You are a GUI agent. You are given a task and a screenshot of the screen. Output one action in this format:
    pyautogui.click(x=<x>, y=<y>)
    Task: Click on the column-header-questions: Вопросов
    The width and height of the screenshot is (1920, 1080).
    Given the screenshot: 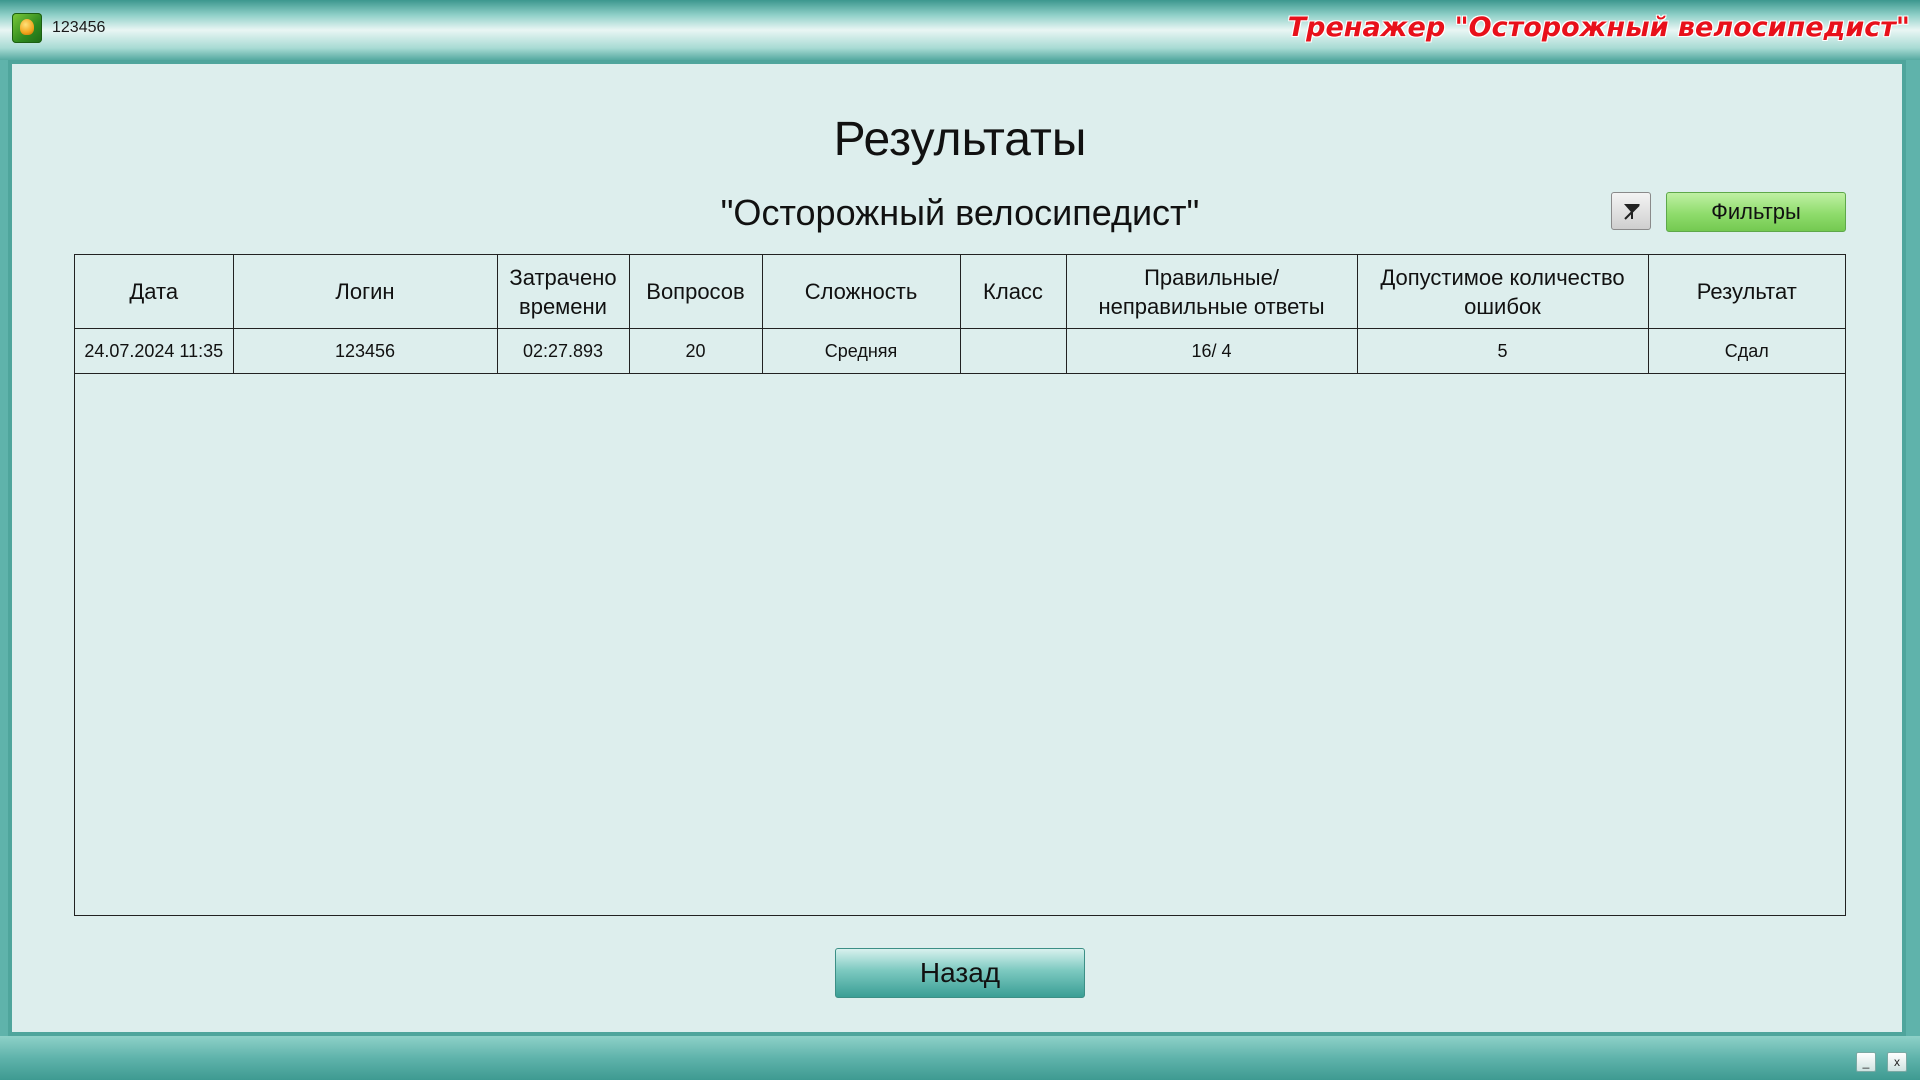 What is the action you would take?
    pyautogui.click(x=695, y=292)
    